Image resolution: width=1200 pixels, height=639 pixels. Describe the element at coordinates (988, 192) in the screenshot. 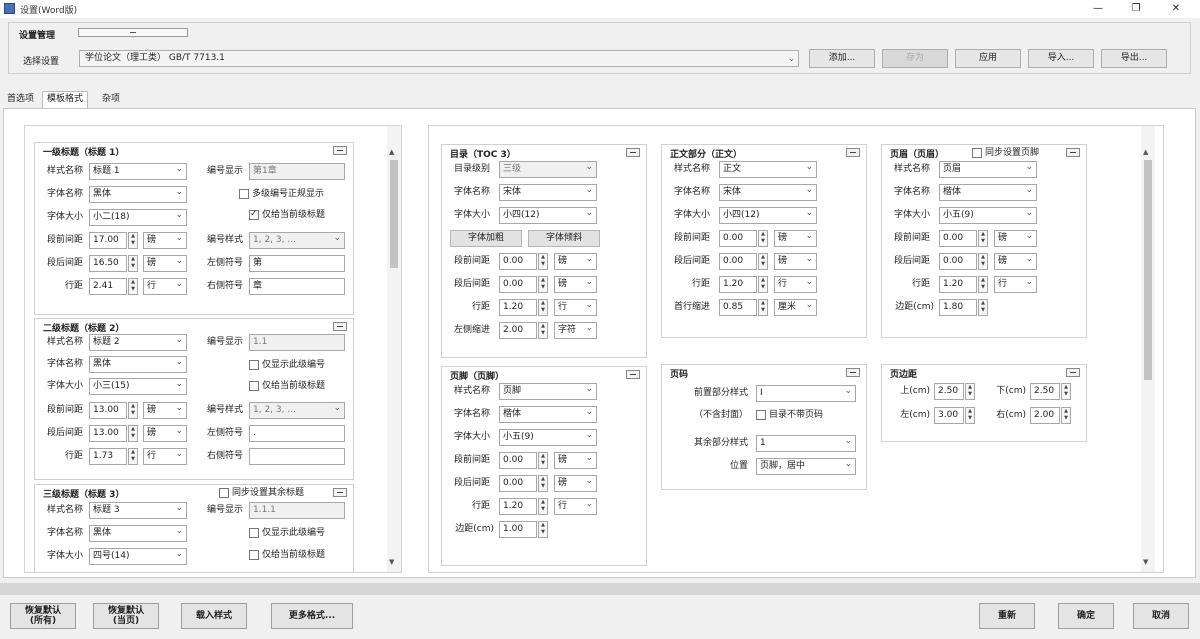

I see `header-font-name: 楷体` at that location.